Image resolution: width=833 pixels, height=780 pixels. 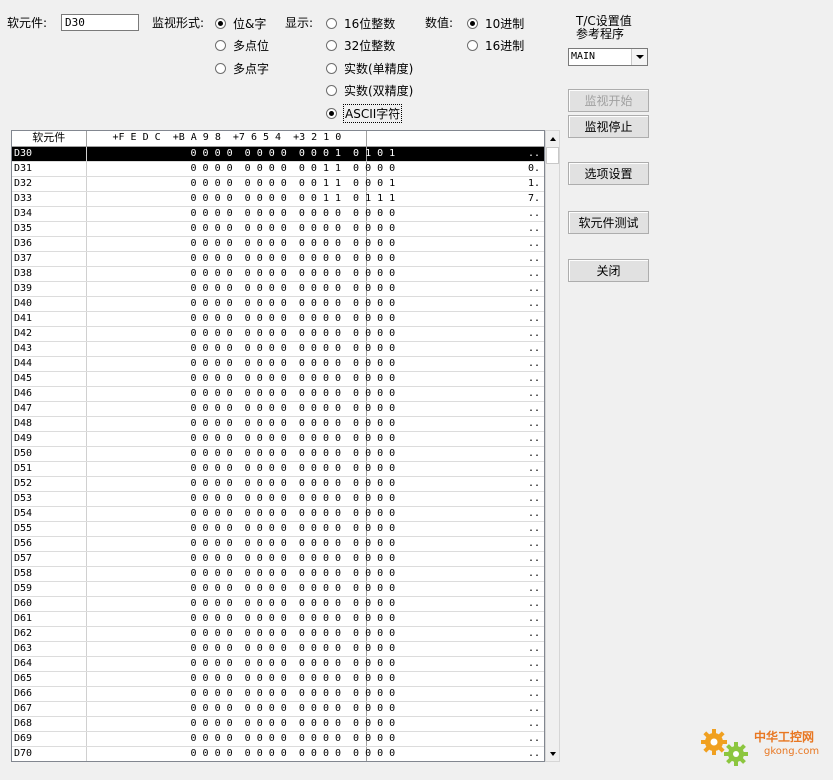 What do you see at coordinates (278, 724) in the screenshot?
I see `table-row: D68 0 0 0 0 0 0 0 0 0 0 0 0 0 0 0 0..` at bounding box center [278, 724].